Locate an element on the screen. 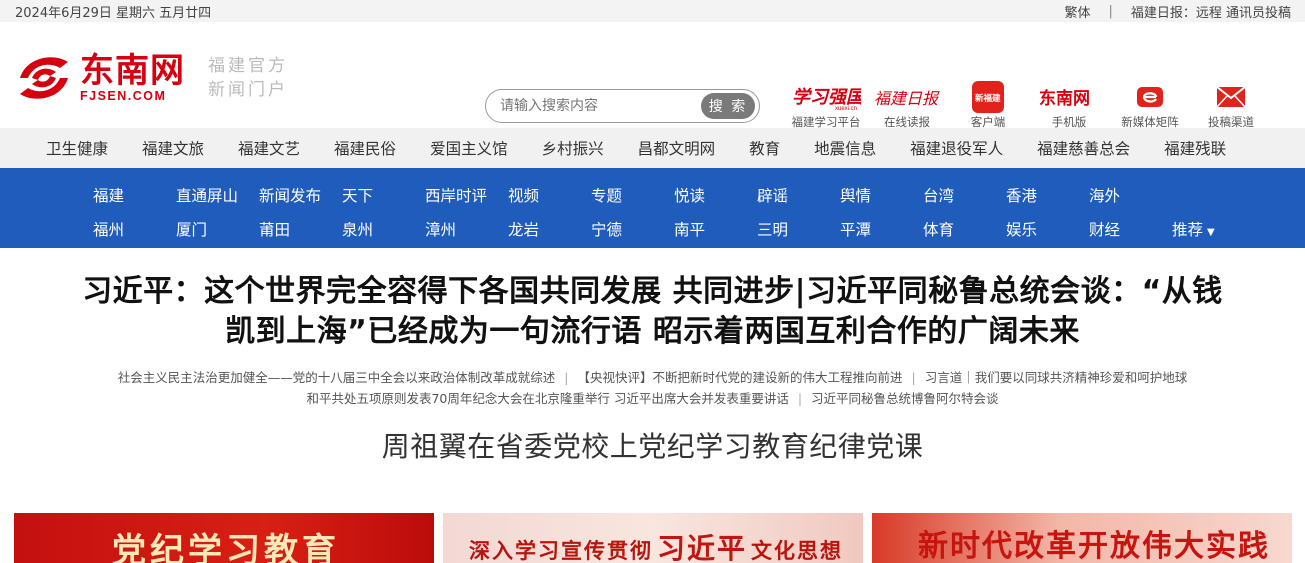 This screenshot has height=563, width=1305. svg-text: 学习强国 is located at coordinates (826, 97).